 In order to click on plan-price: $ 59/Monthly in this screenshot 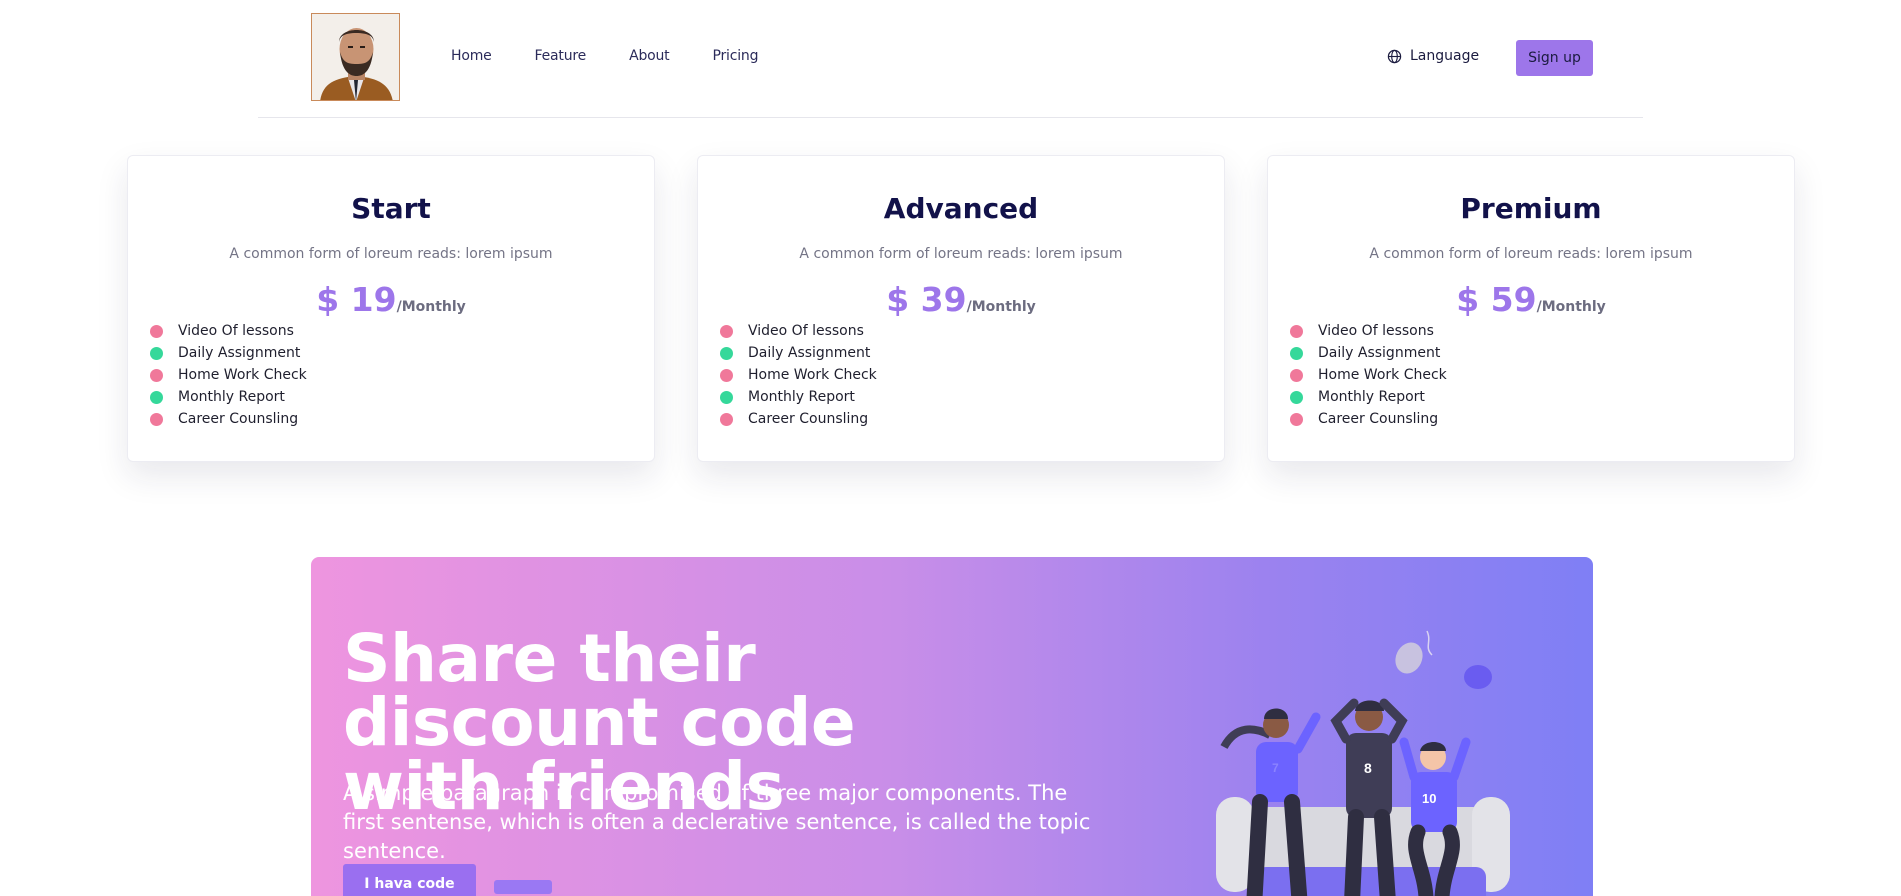, I will do `click(1531, 299)`.